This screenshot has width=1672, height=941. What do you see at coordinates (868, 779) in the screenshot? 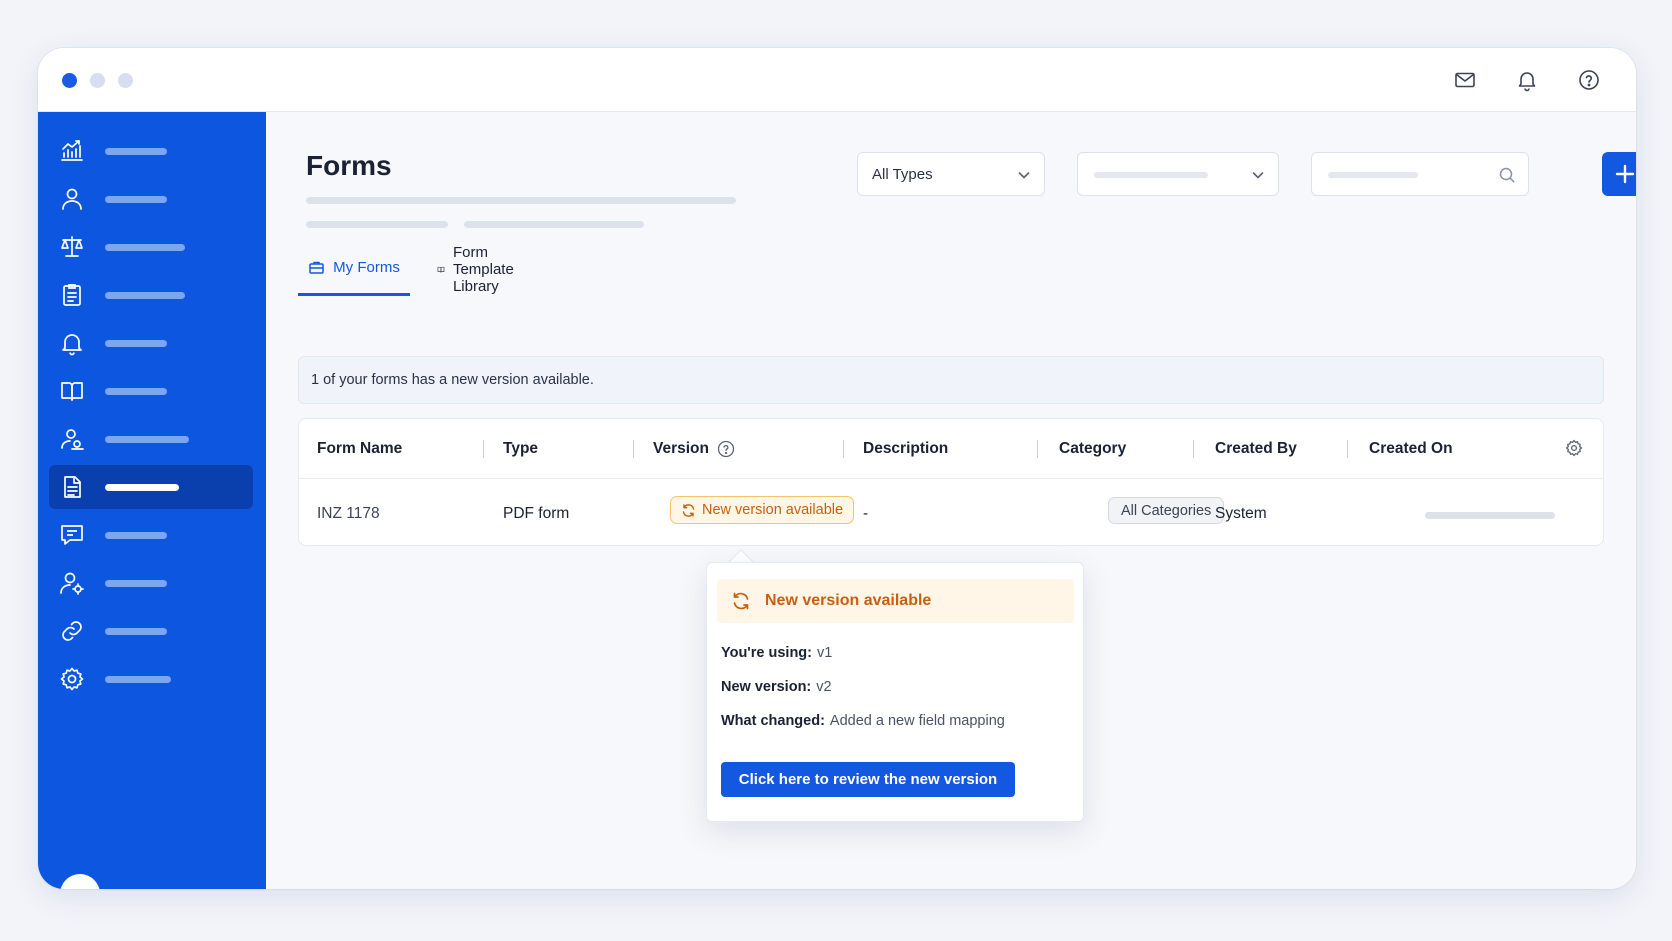
I see `review-new-version-button: Click here to review the new version` at bounding box center [868, 779].